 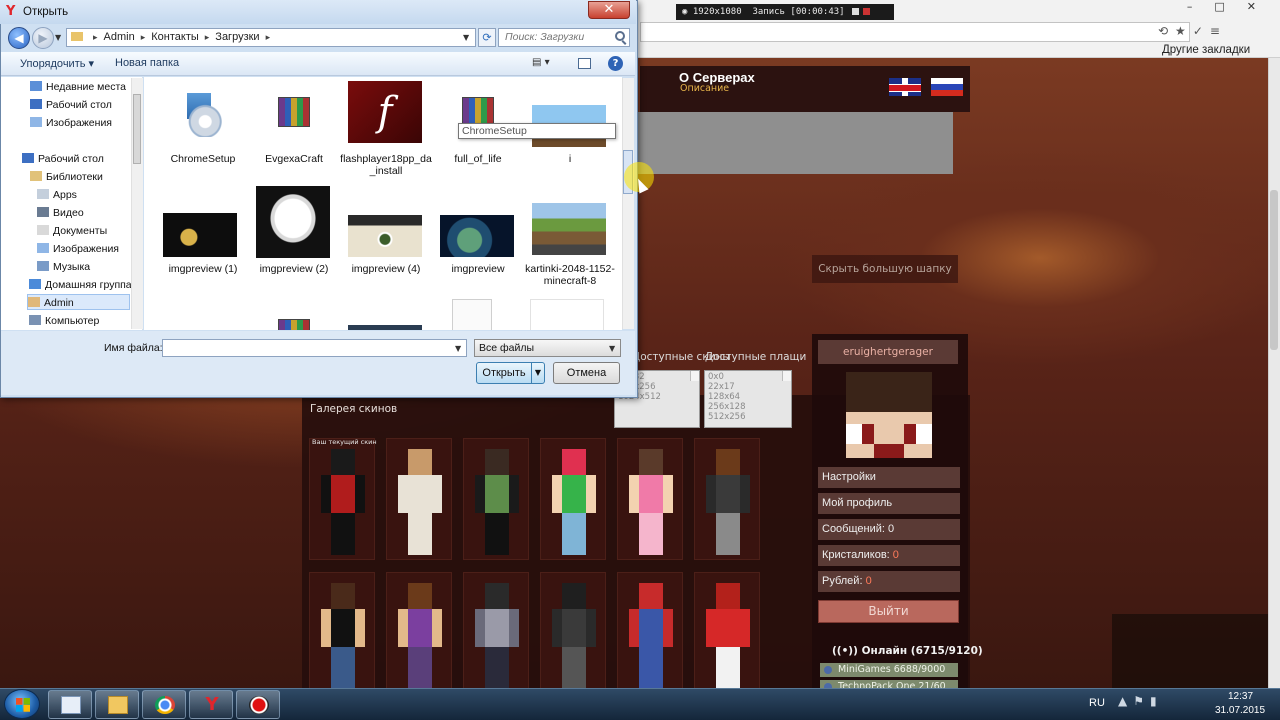 What do you see at coordinates (569, 244) in the screenshot?
I see `file-item: kartinki-2048-1152-minecraft-8` at bounding box center [569, 244].